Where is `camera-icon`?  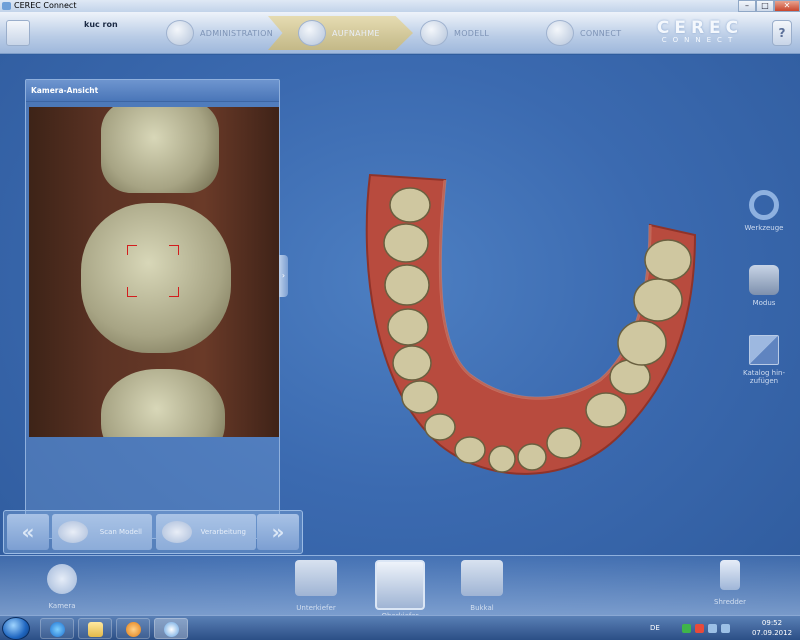 camera-icon is located at coordinates (62, 579).